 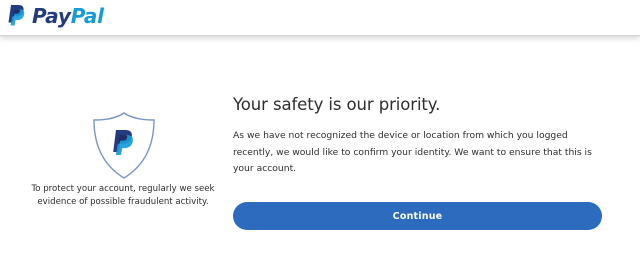 What do you see at coordinates (337, 104) in the screenshot?
I see `page-title: Your safety is our priority.` at bounding box center [337, 104].